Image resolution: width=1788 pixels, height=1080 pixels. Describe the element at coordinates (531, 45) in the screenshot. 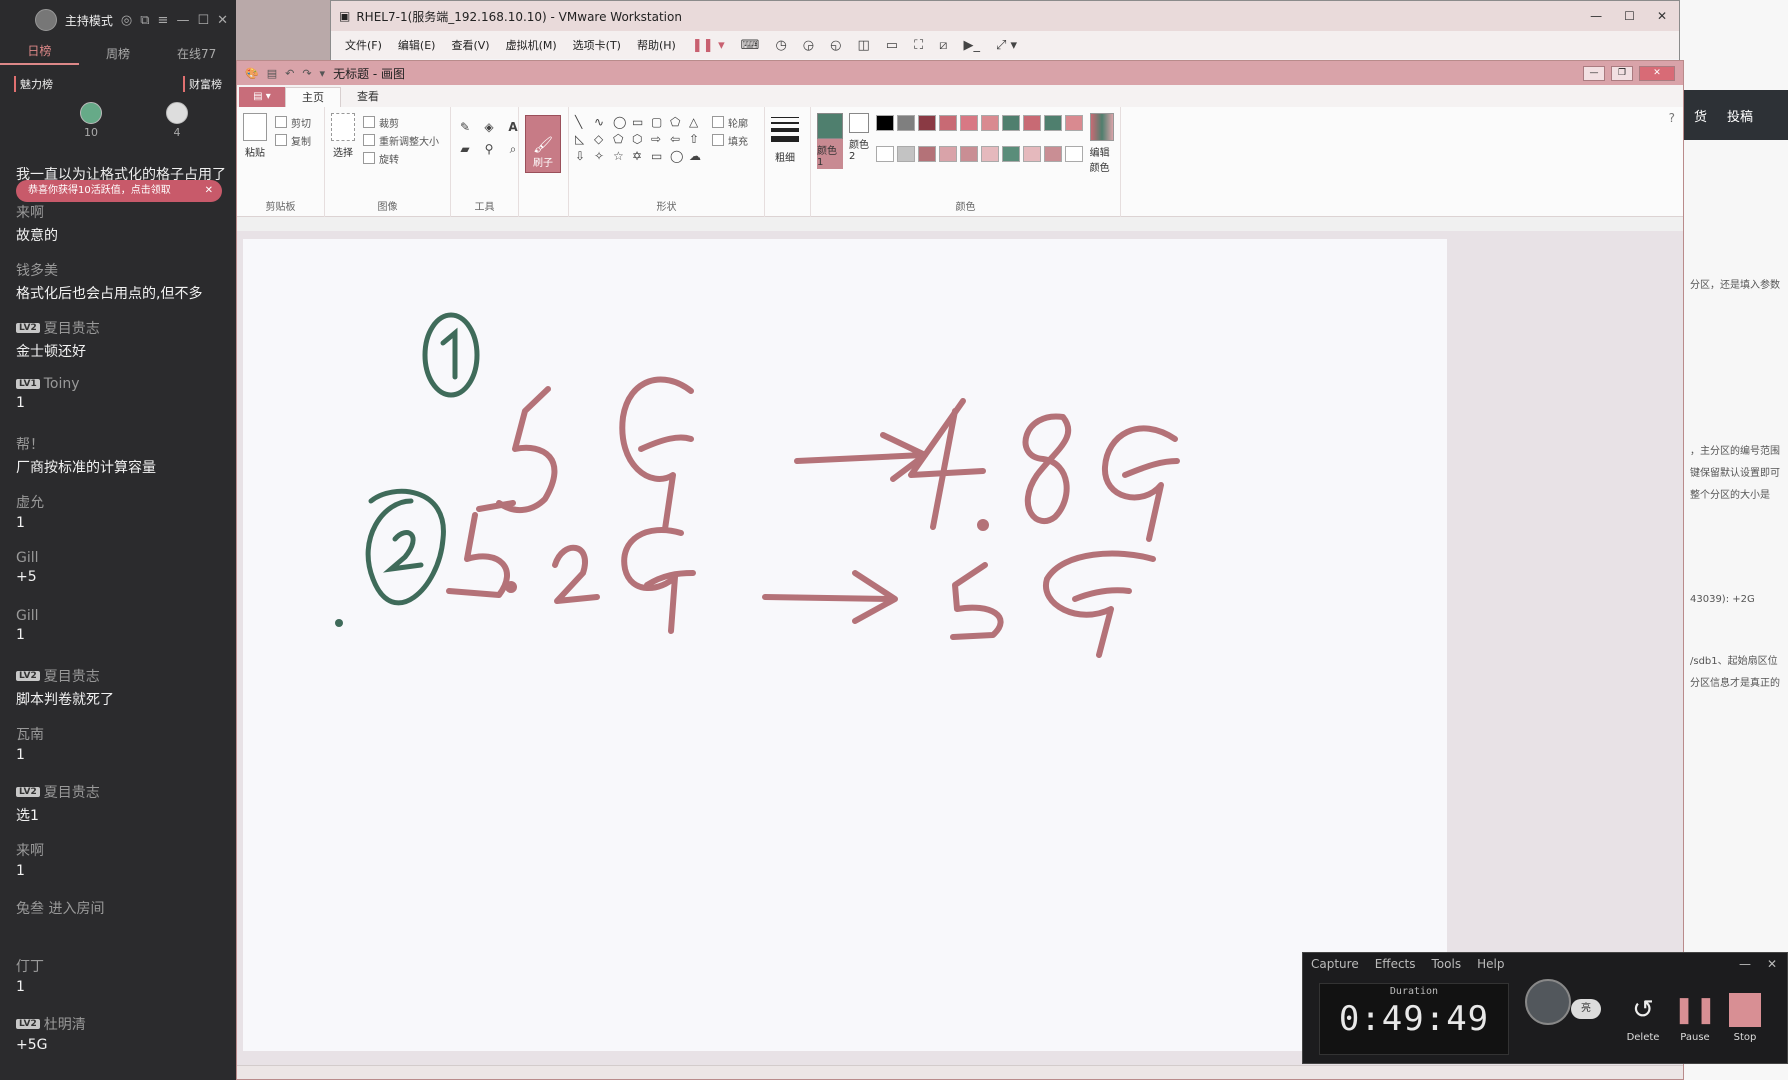

I see `menu-vm: 虚拟机(M)` at that location.